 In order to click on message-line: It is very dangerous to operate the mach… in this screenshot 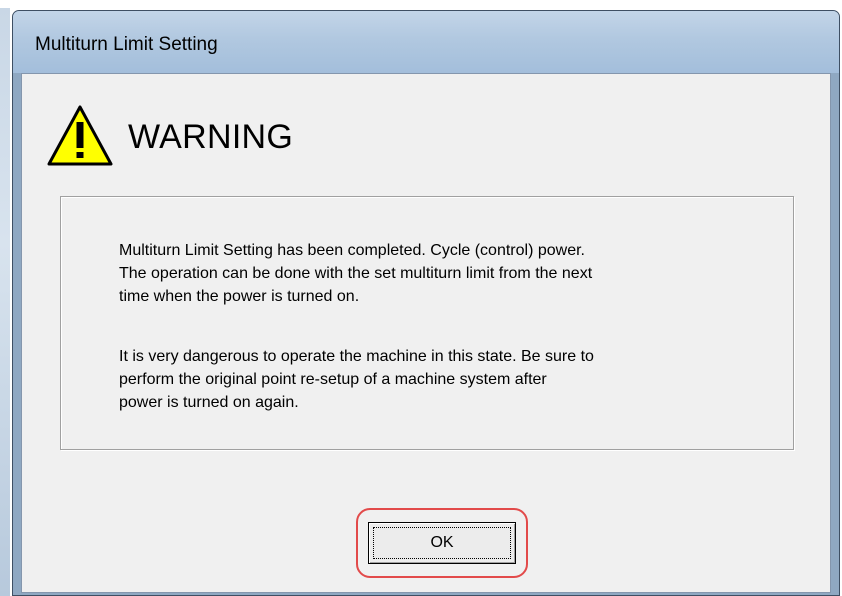, I will do `click(356, 356)`.